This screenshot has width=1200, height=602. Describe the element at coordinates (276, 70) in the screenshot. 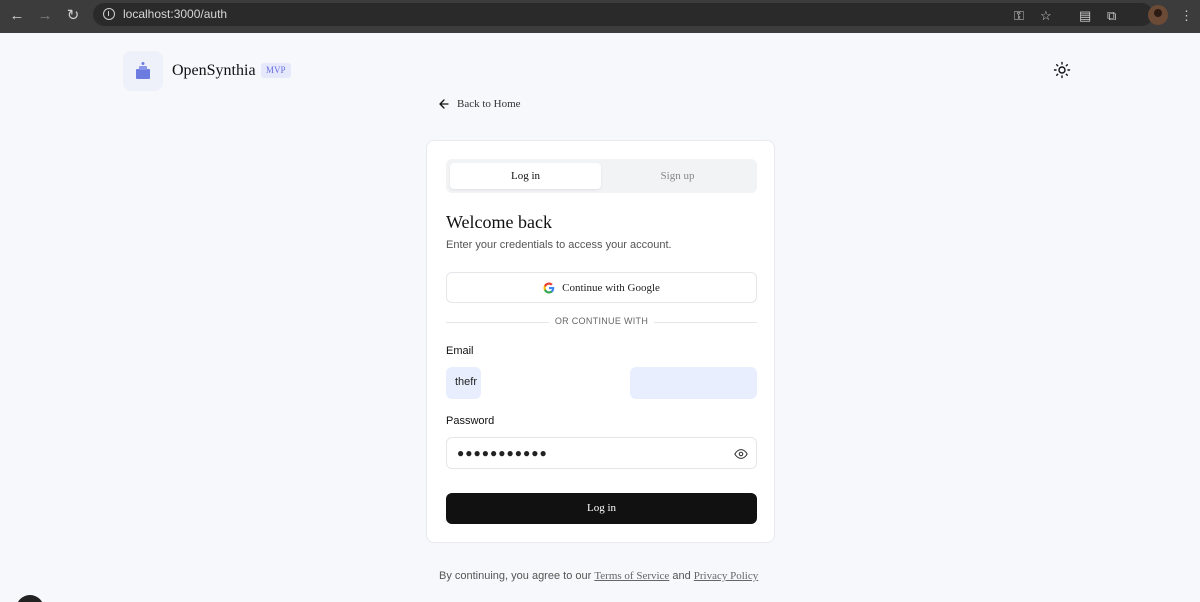

I see `mvp-badge: MVP` at that location.